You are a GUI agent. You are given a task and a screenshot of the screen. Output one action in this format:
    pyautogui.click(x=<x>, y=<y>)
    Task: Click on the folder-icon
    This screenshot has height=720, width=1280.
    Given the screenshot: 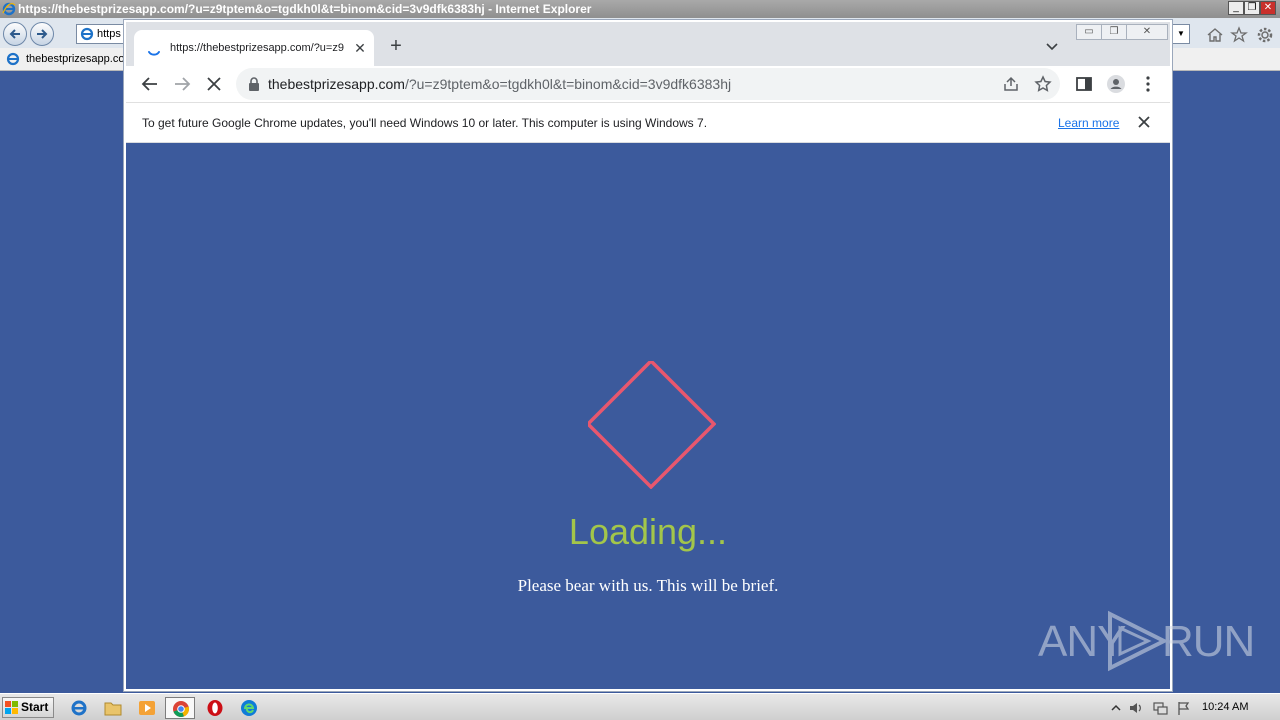 What is the action you would take?
    pyautogui.click(x=113, y=709)
    